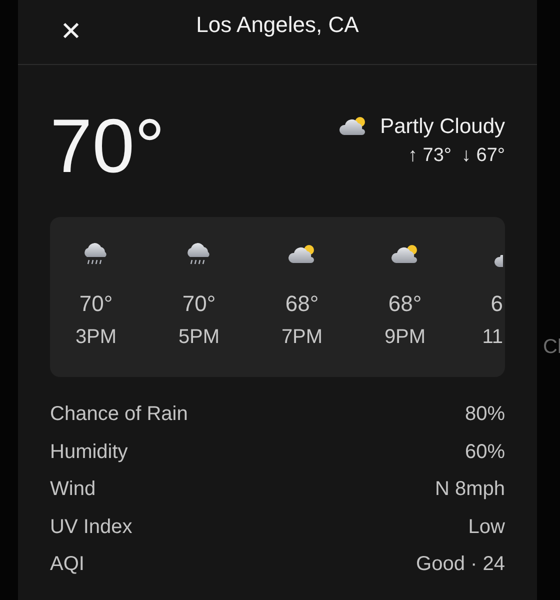 The width and height of the screenshot is (560, 600). What do you see at coordinates (89, 452) in the screenshot?
I see `detail-label: Humidity` at bounding box center [89, 452].